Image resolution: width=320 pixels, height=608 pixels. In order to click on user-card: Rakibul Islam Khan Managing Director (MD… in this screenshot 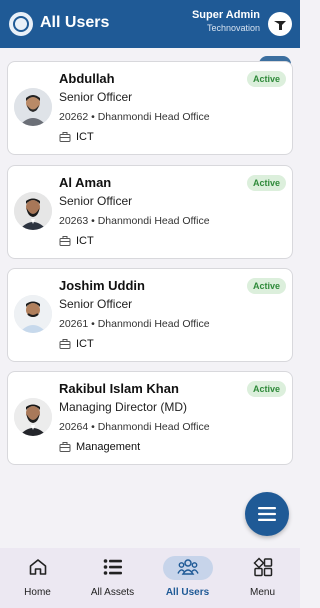, I will do `click(150, 418)`.